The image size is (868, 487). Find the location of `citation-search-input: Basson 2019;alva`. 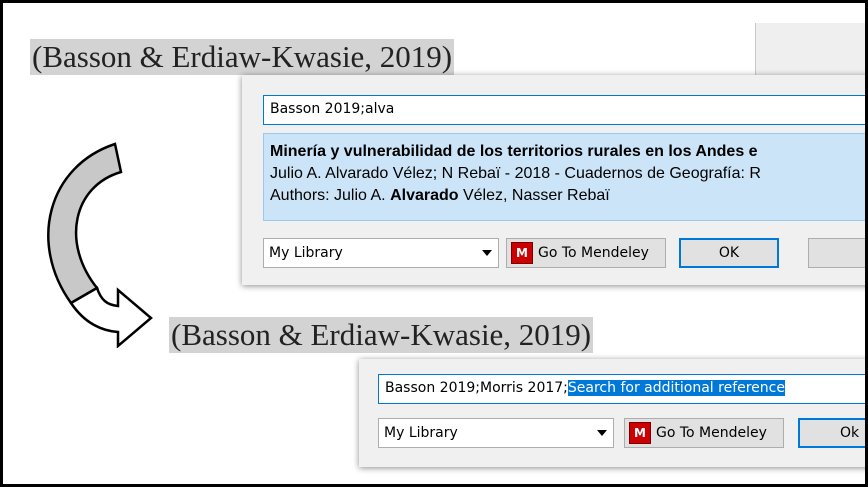

citation-search-input: Basson 2019;alva is located at coordinates (564, 110).